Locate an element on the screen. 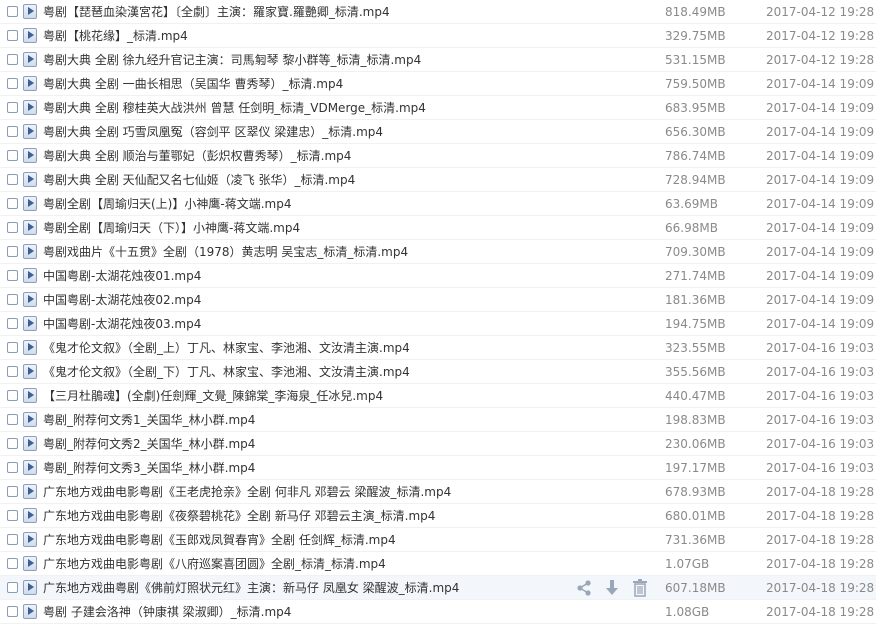 The width and height of the screenshot is (876, 629). file-name: 粤剧【桃花缘】_标清.mp4 is located at coordinates (333, 36).